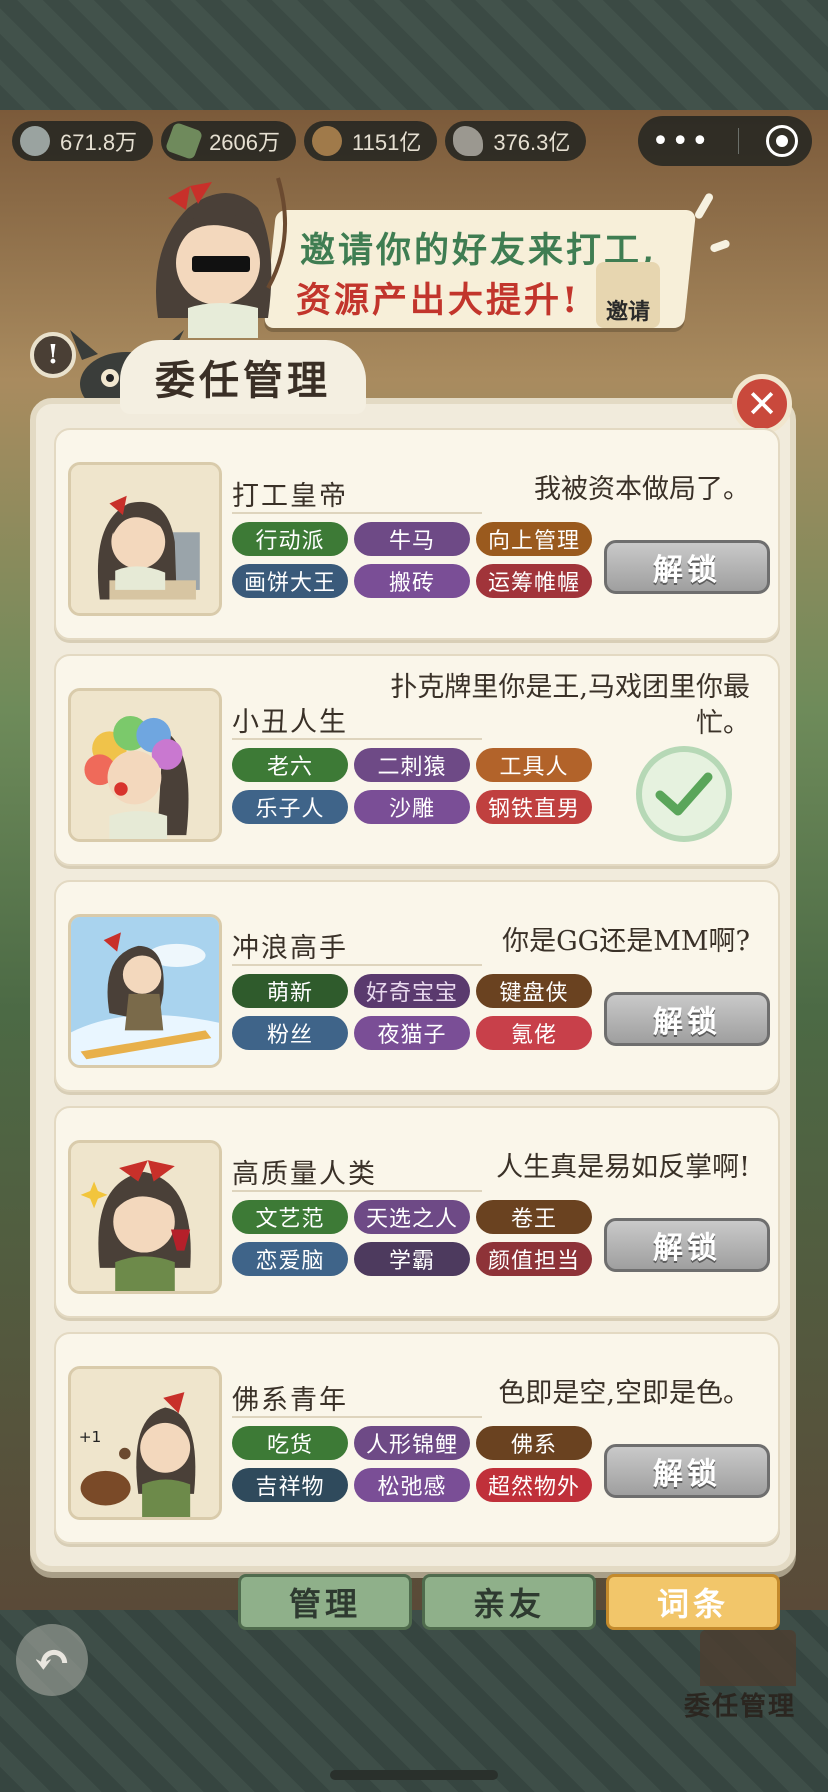  I want to click on trait-tag: 牛马, so click(412, 539).